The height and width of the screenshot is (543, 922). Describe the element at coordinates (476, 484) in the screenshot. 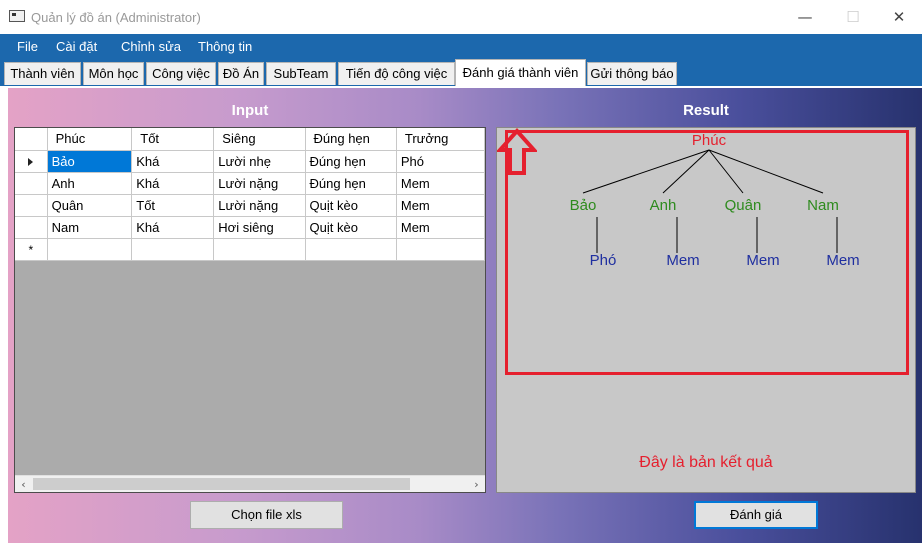

I see `scroll-right-icon: ›` at that location.